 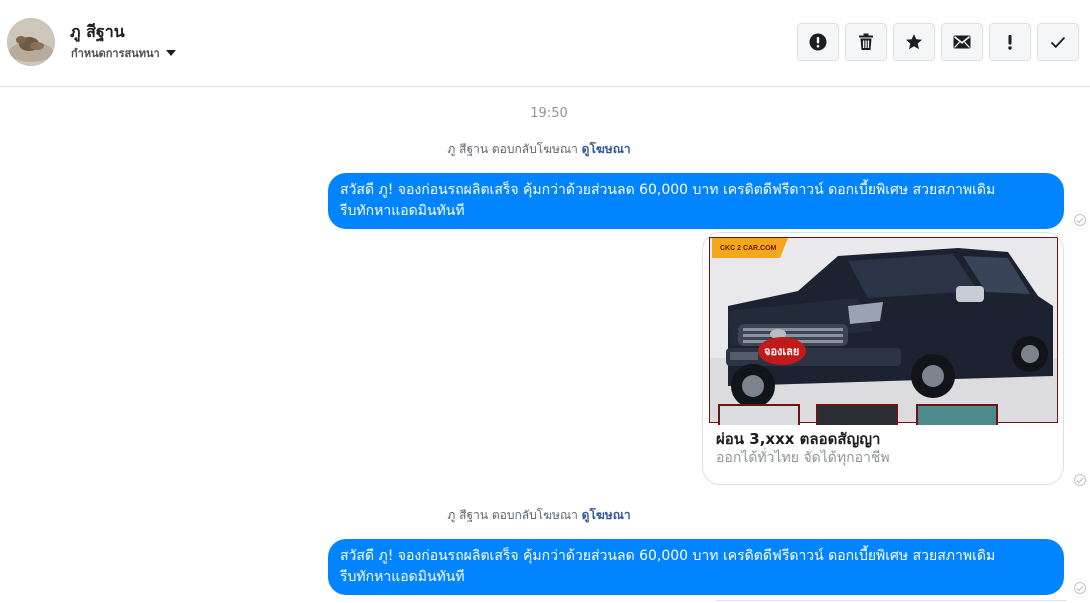 What do you see at coordinates (748, 248) in the screenshot?
I see `ad-logo-text: CKC 2 CAR.COM` at bounding box center [748, 248].